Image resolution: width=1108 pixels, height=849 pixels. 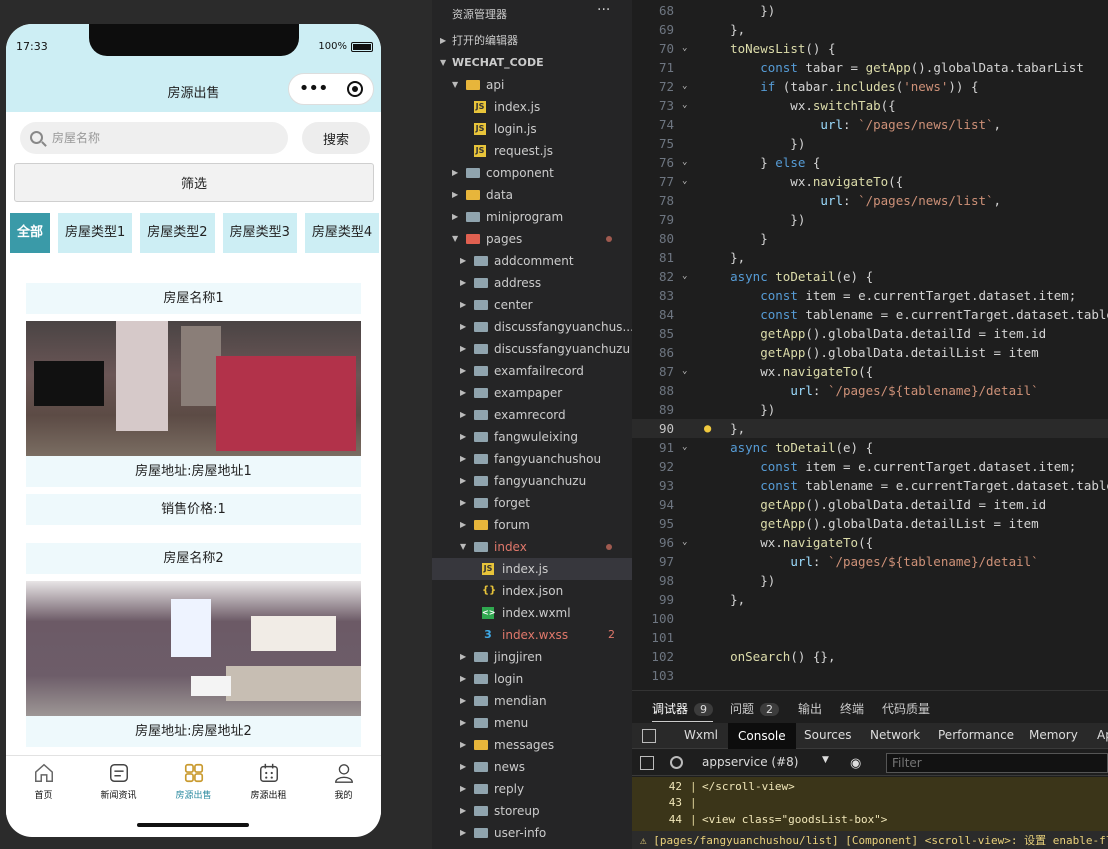 I want to click on eye-icon: ◉, so click(x=855, y=763).